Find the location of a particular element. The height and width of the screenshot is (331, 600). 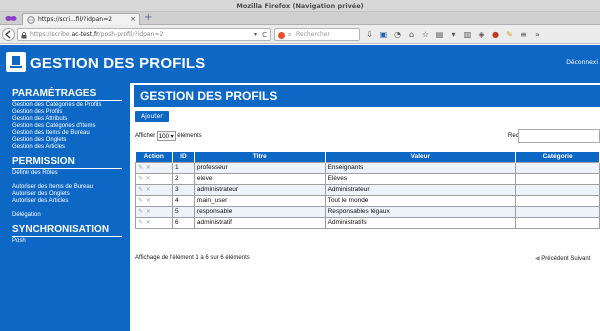

sidebar-item-autoriser-onglets: Autoriser des Onglets is located at coordinates (71, 194).